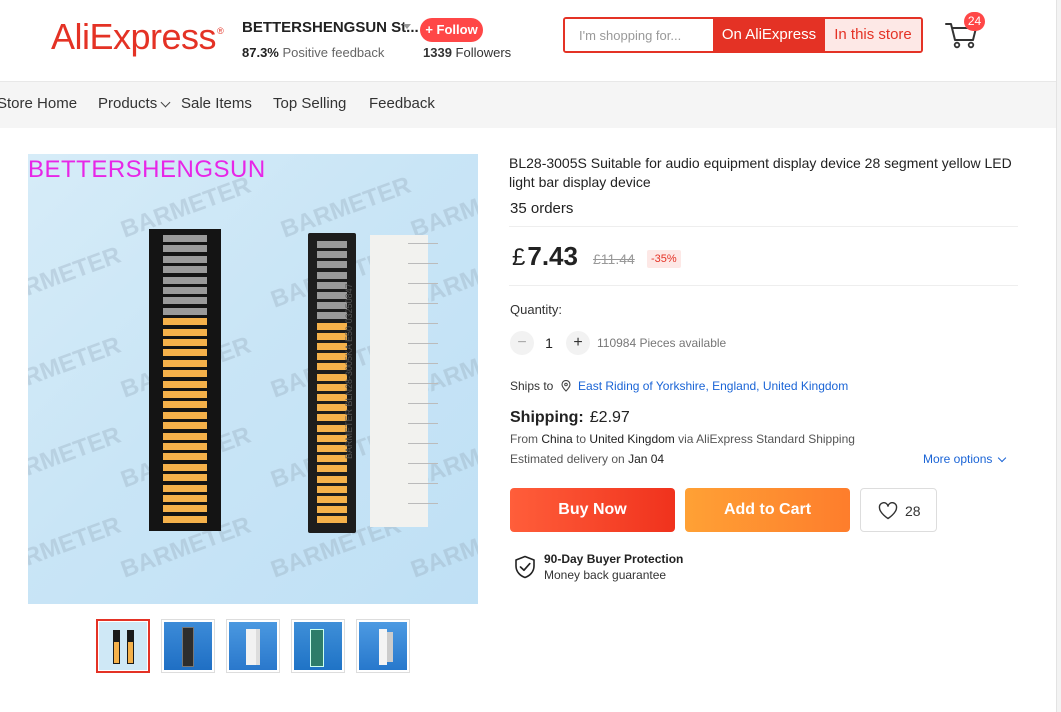  What do you see at coordinates (570, 418) in the screenshot?
I see `shipping-cost: Shipping: £2.97` at bounding box center [570, 418].